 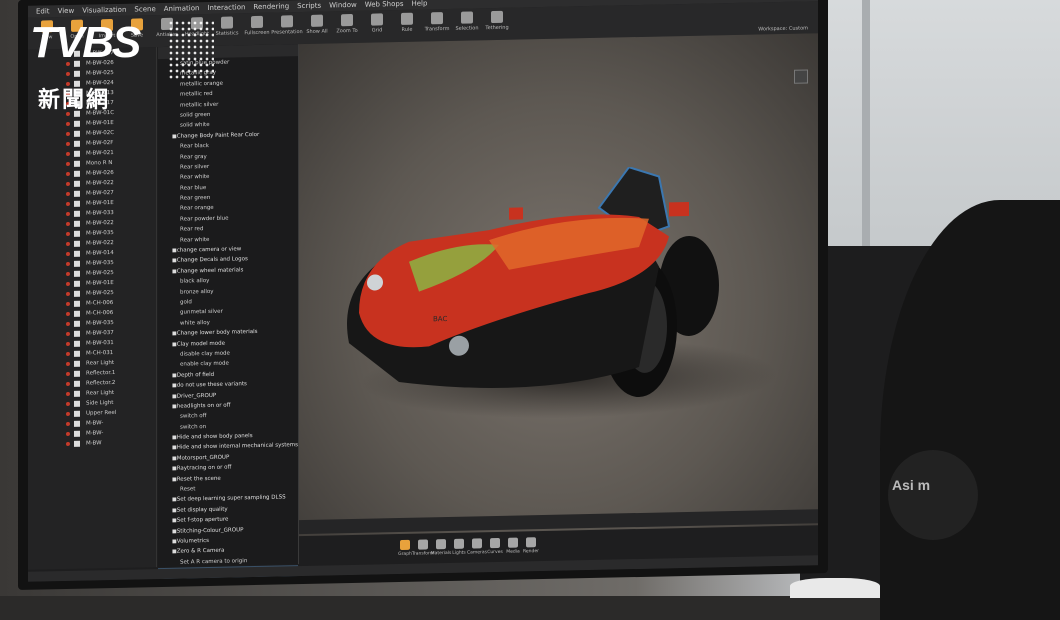 I want to click on toolbar-button: Statistics, so click(x=227, y=28).